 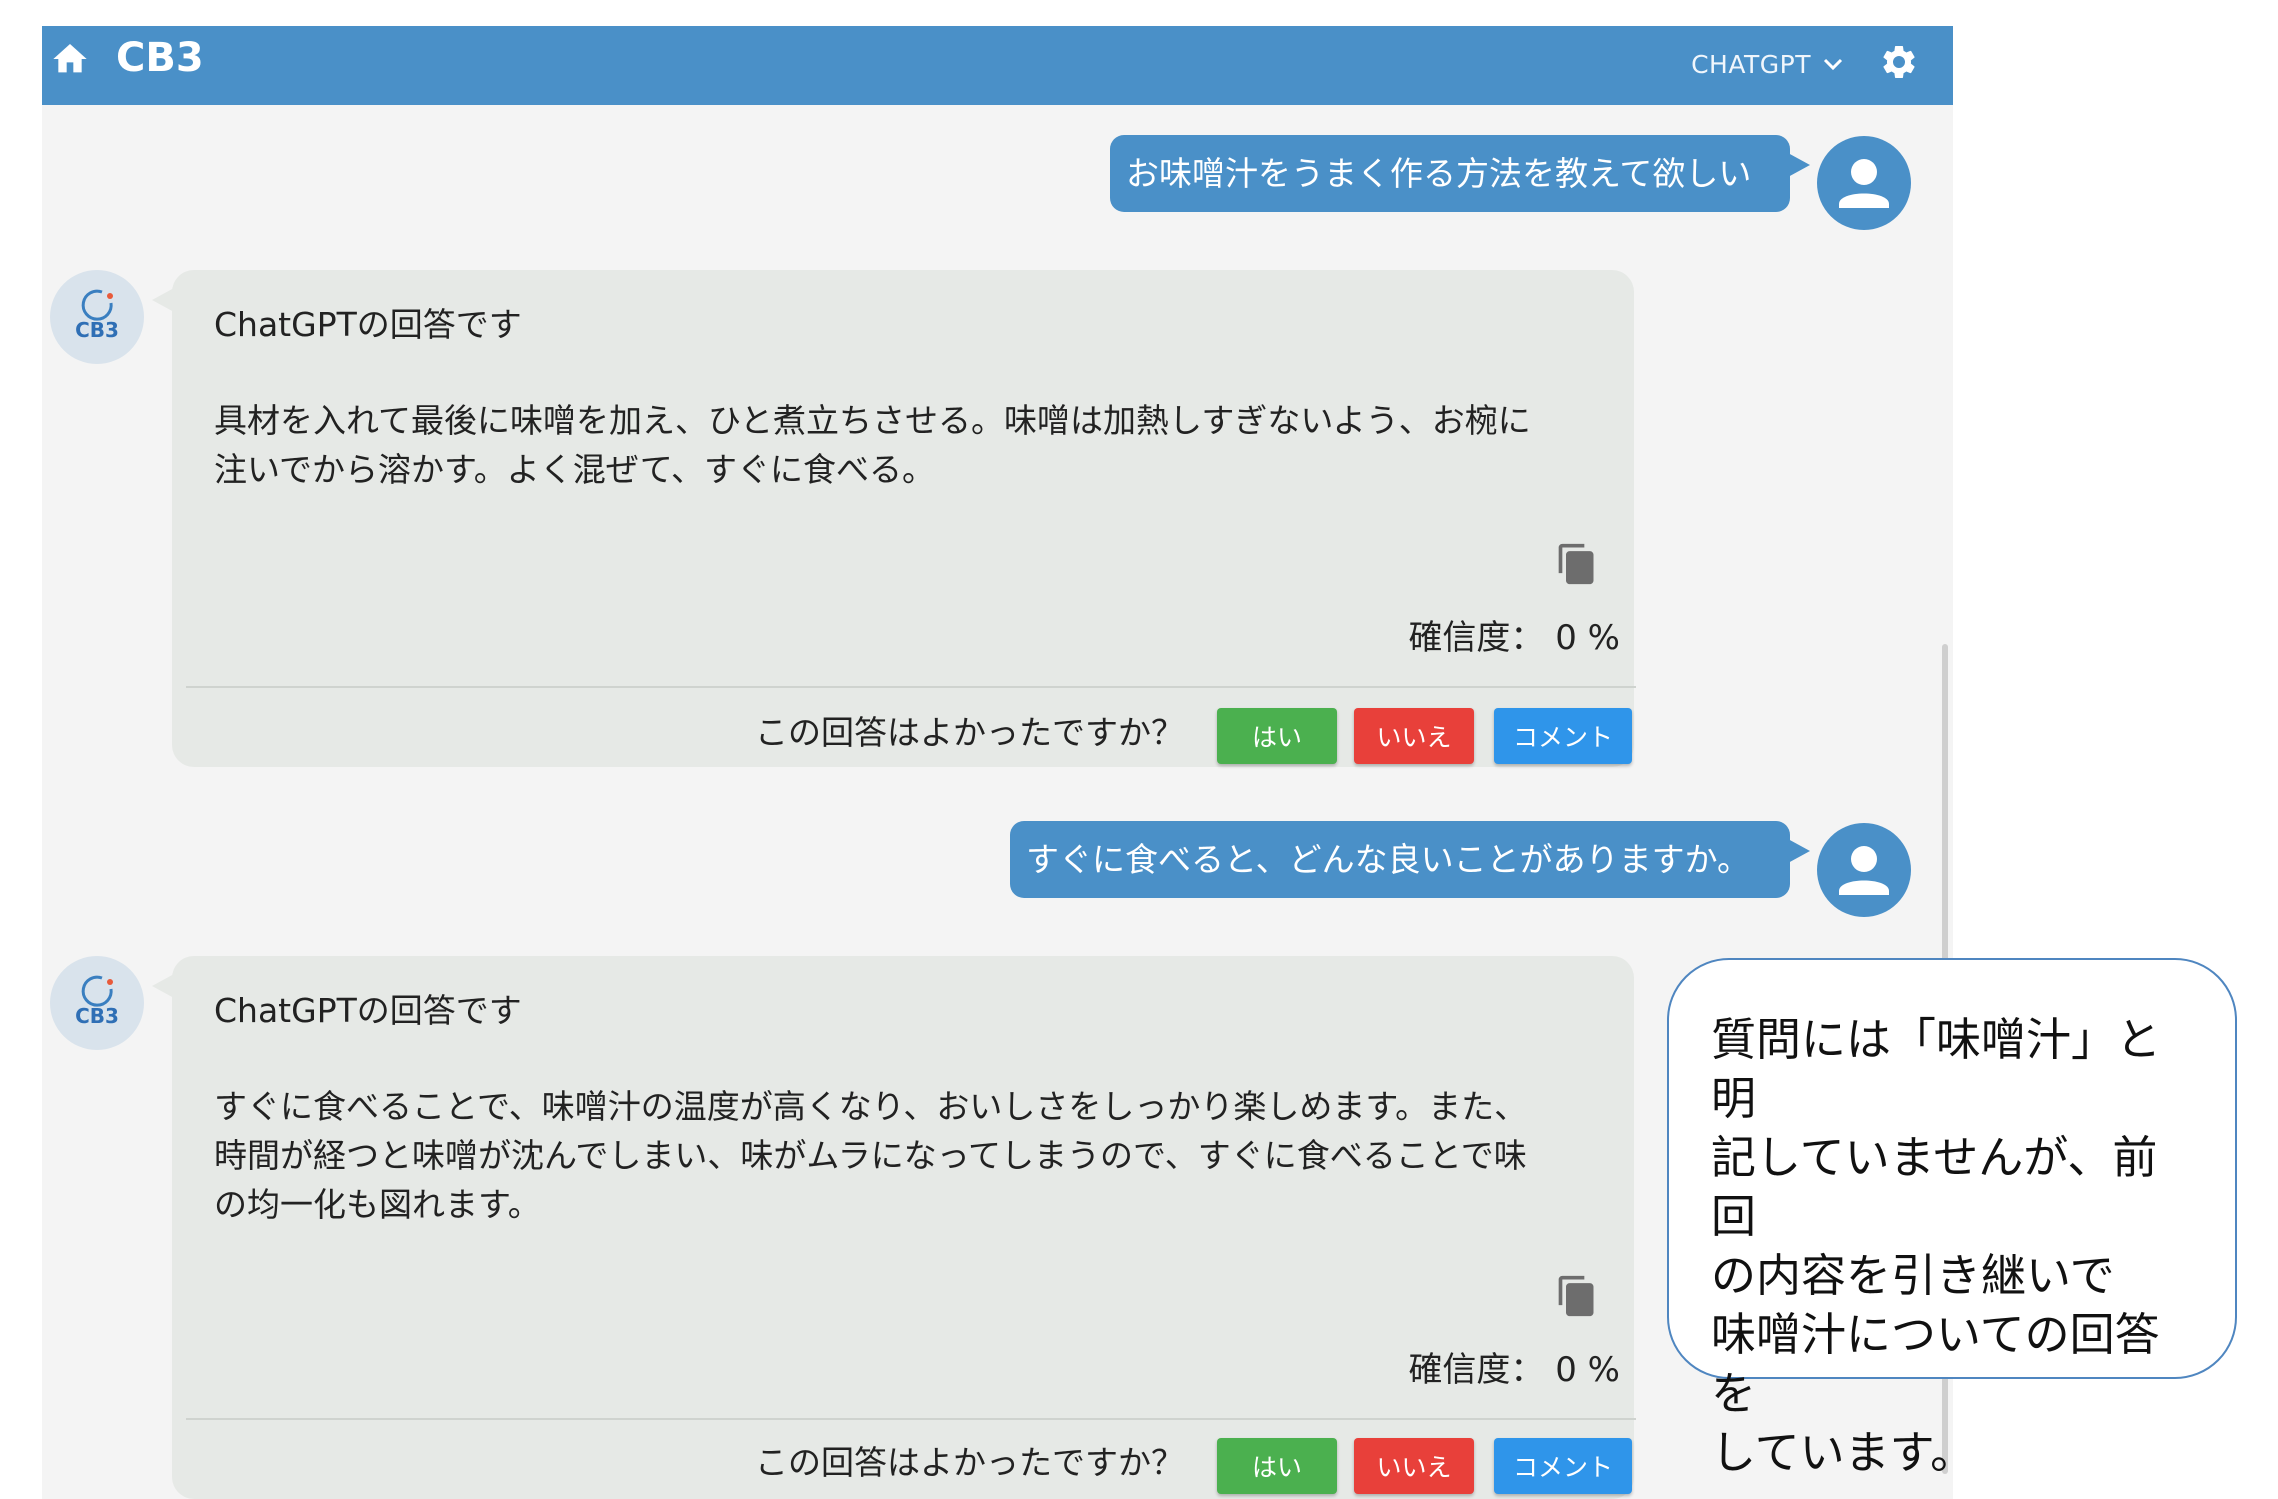 What do you see at coordinates (871, 1106) in the screenshot?
I see `answer-line: すぐに食べることで、味噌汁の温度が高くなり、おいしさをしっかり楽しめます。また、` at bounding box center [871, 1106].